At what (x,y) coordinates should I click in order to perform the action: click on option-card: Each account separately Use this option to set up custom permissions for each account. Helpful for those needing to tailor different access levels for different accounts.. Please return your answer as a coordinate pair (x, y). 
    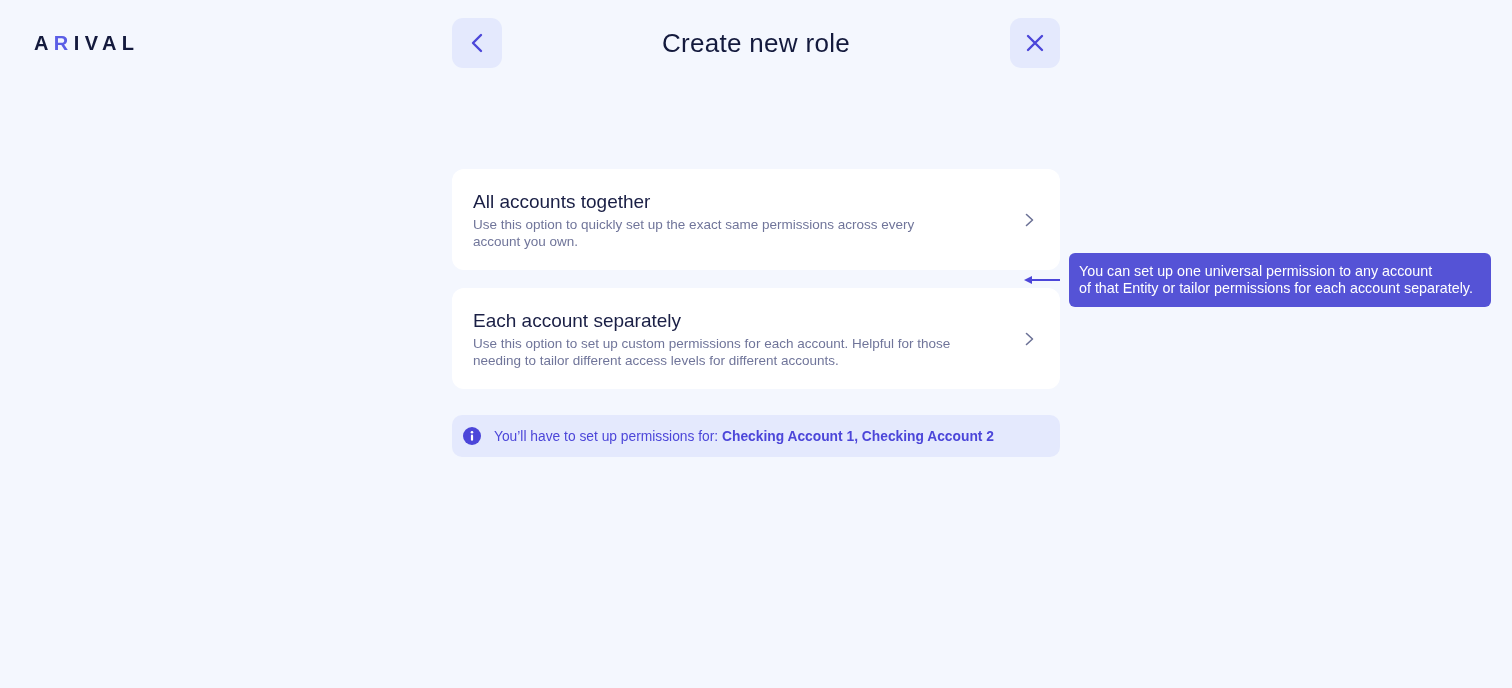
    Looking at the image, I should click on (756, 338).